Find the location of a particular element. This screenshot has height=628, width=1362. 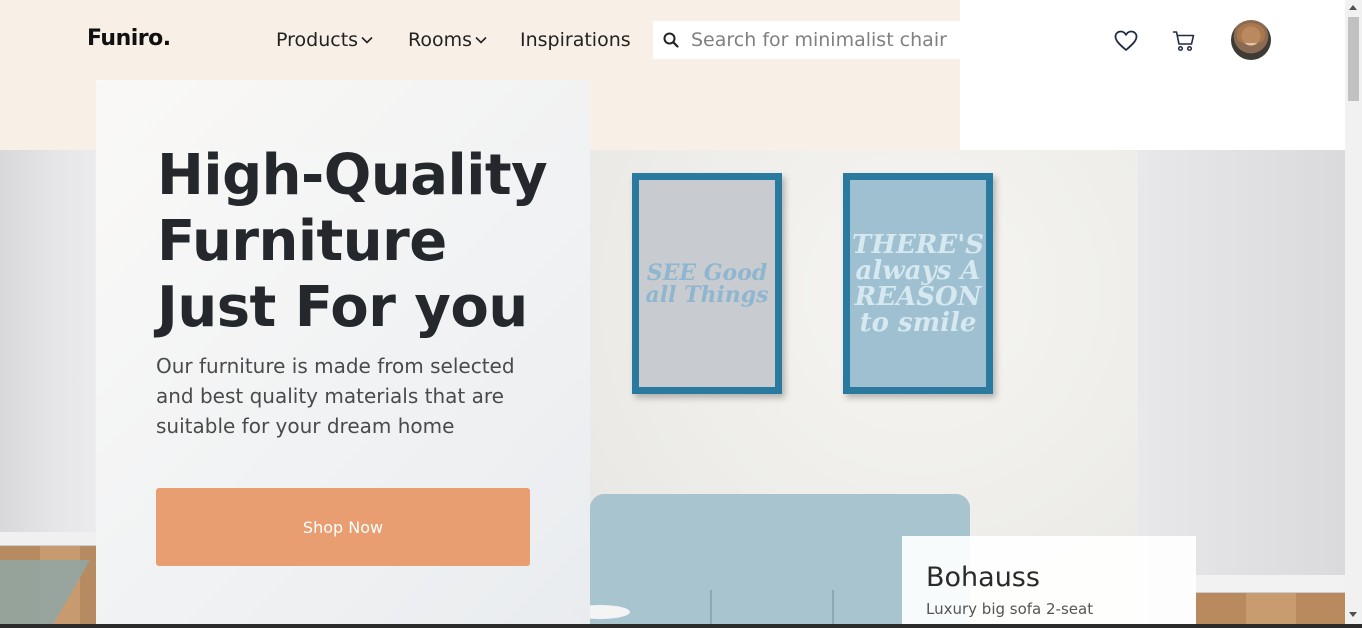

search-input is located at coordinates (825, 40).